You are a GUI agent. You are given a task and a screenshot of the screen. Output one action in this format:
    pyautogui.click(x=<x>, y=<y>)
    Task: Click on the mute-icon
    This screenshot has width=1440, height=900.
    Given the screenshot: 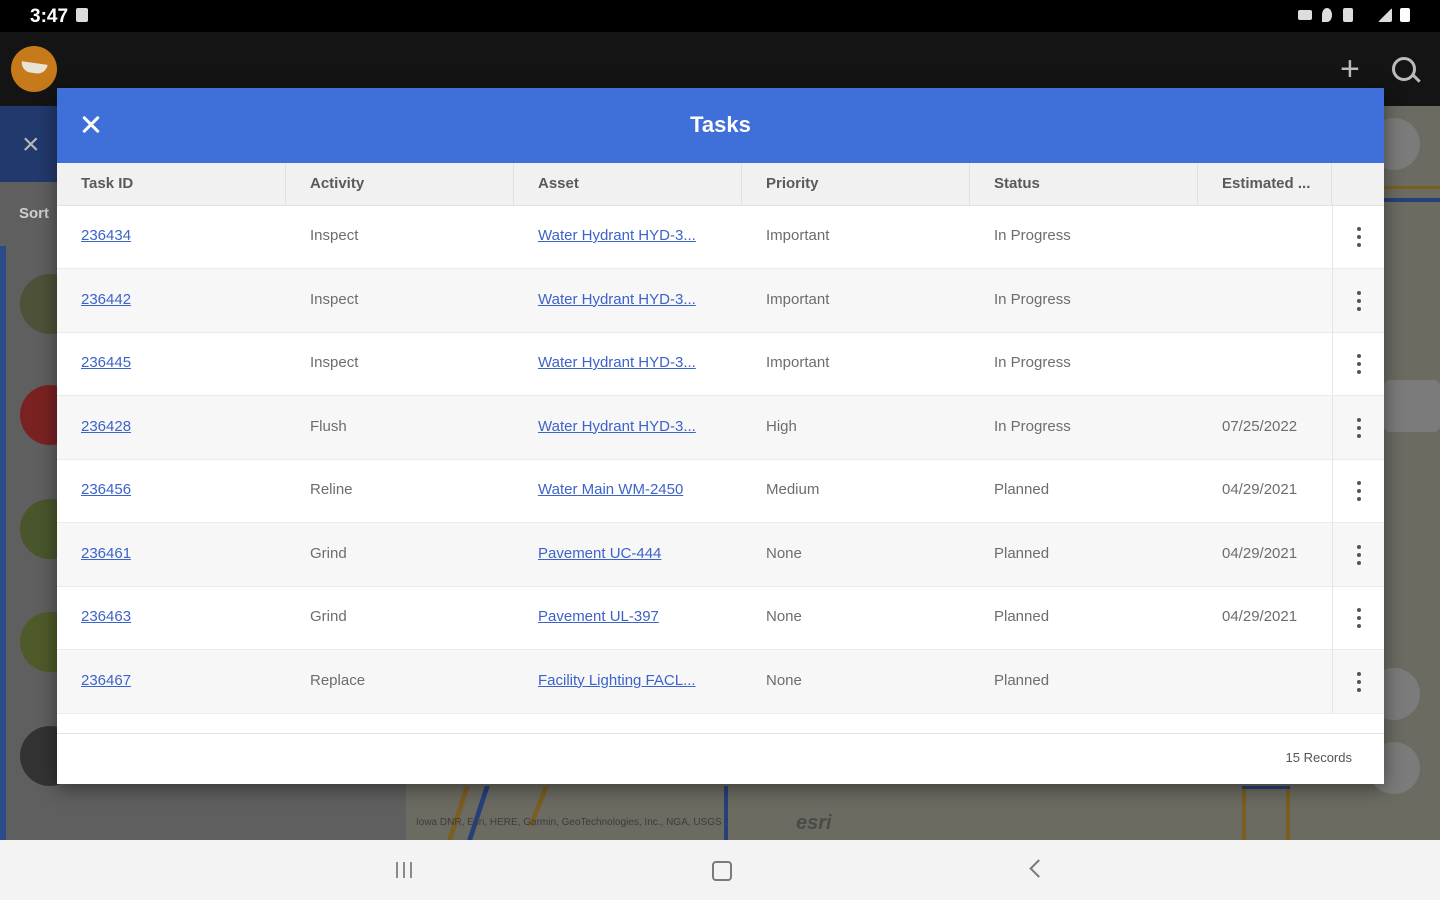 What is the action you would take?
    pyautogui.click(x=1305, y=15)
    